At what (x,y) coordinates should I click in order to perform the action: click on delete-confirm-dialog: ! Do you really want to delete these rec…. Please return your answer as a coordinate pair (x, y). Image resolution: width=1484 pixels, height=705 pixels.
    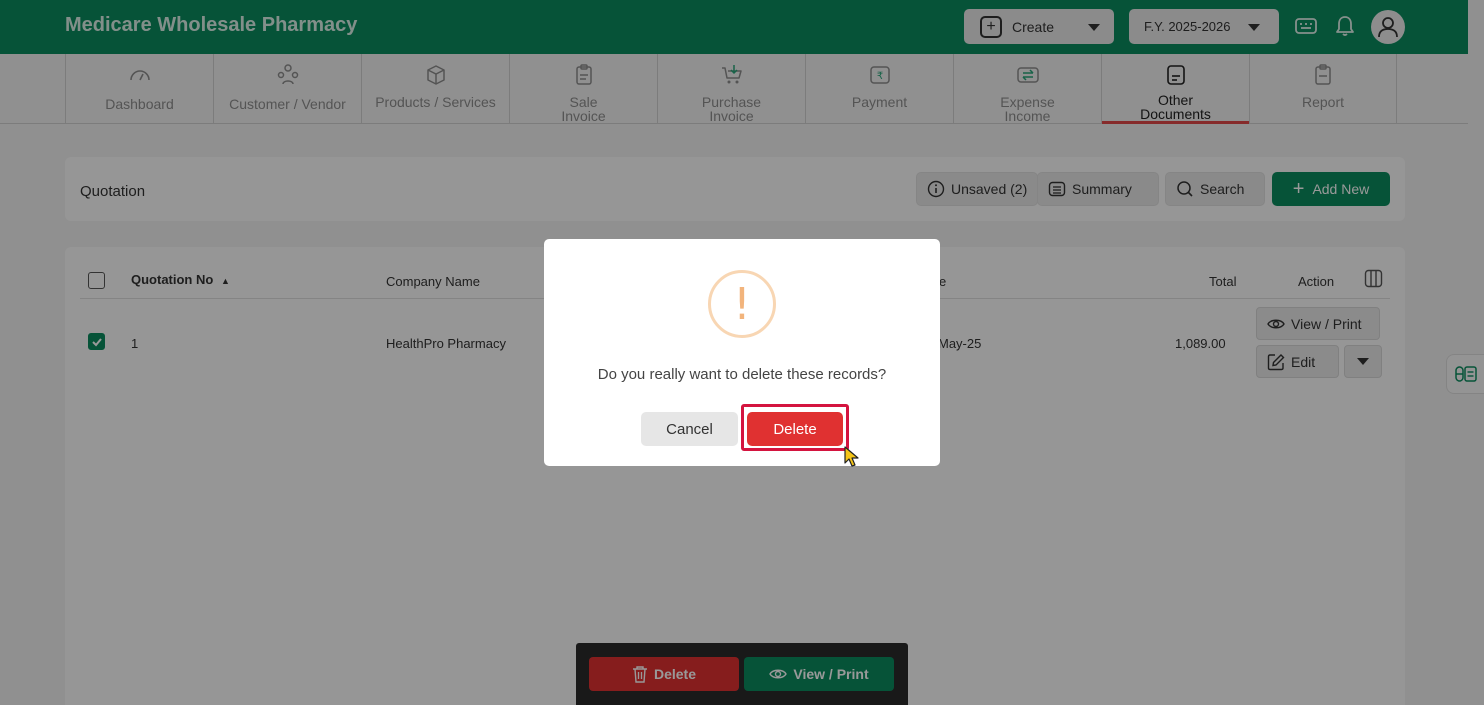
    Looking at the image, I should click on (742, 352).